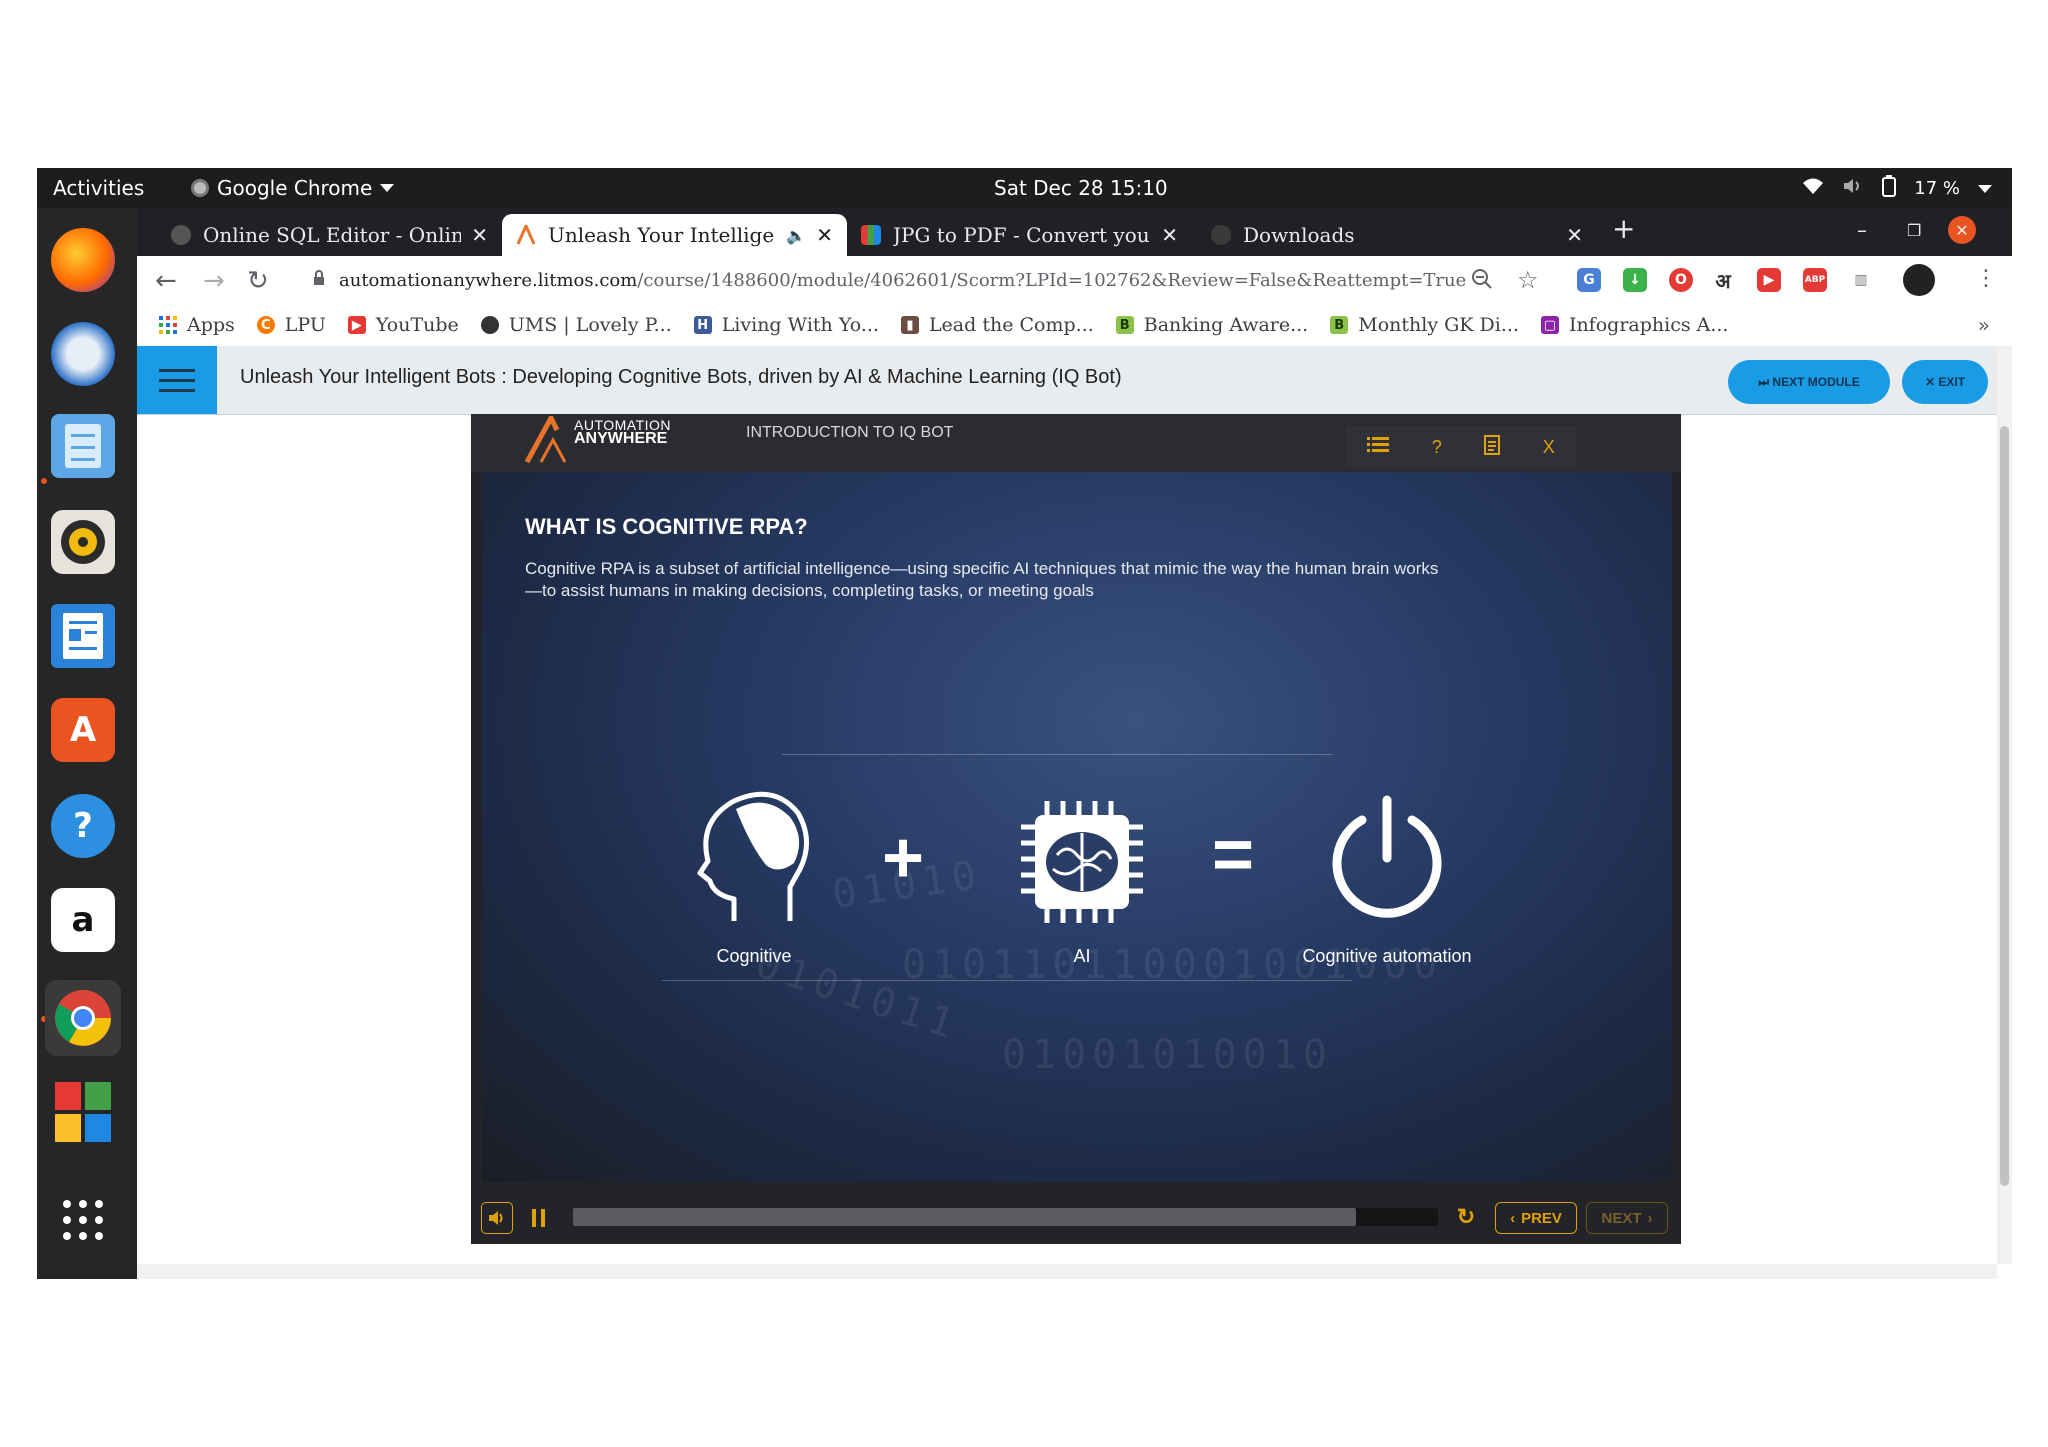 The width and height of the screenshot is (2048, 1447). Describe the element at coordinates (1862, 230) in the screenshot. I see `minimize-icon: –` at that location.